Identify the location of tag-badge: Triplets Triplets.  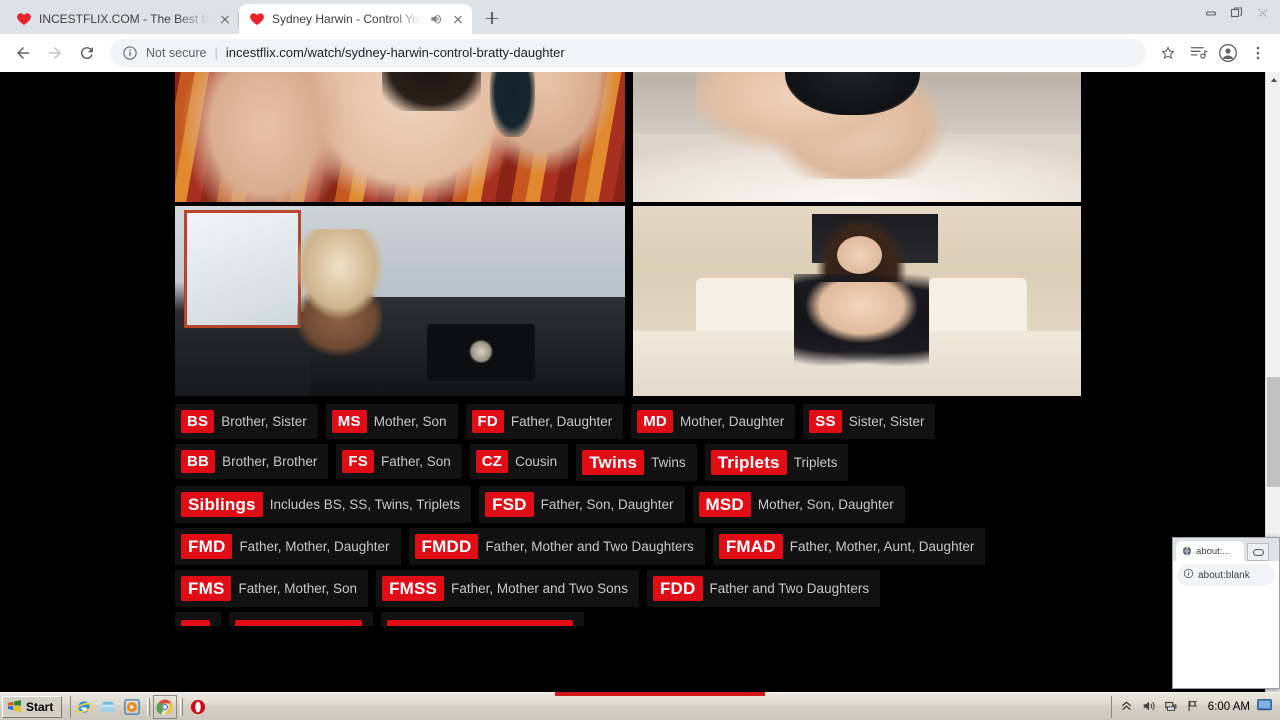
(776, 462).